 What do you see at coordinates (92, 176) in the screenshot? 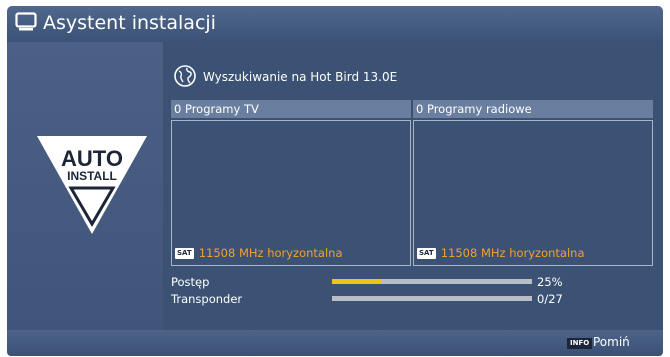
I see `logo-line-install: INSTALL` at bounding box center [92, 176].